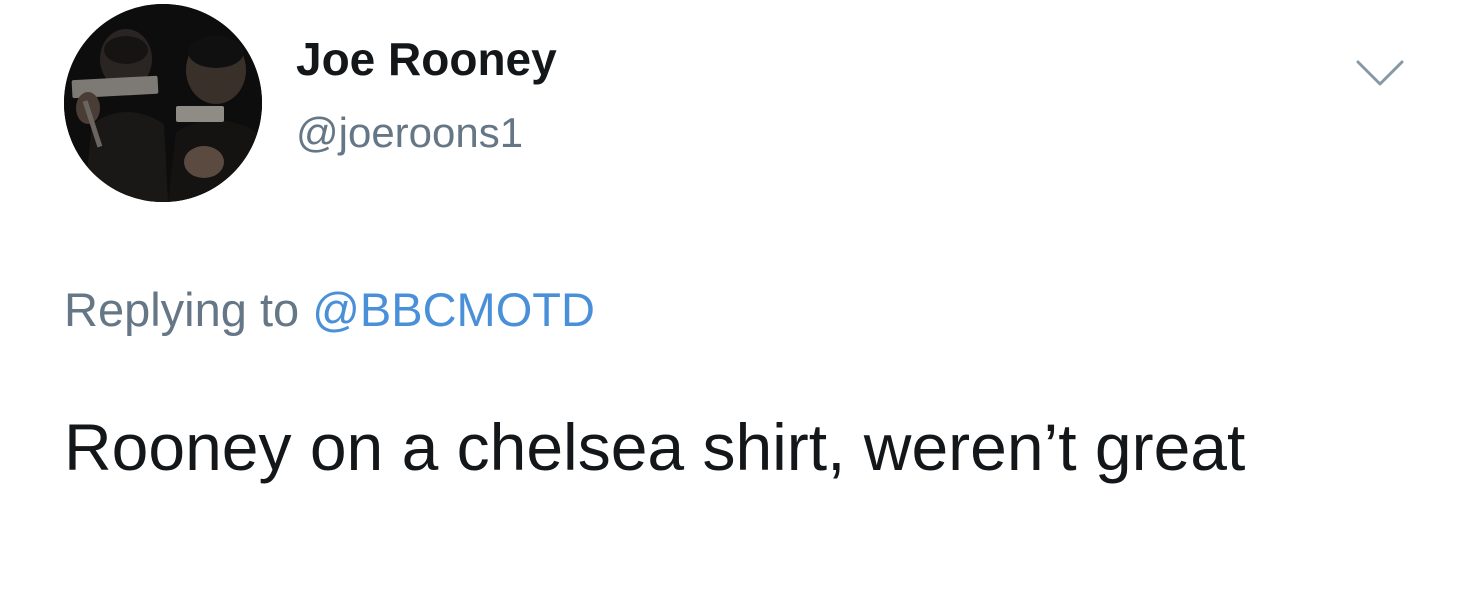 Image resolution: width=1460 pixels, height=608 pixels. Describe the element at coordinates (182, 309) in the screenshot. I see `replying-to-label: Replying to` at that location.